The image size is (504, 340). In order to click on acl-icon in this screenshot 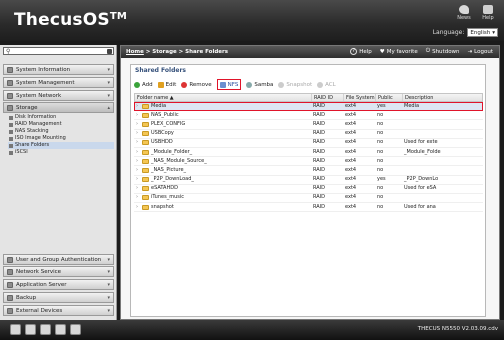, I will do `click(320, 84)`.